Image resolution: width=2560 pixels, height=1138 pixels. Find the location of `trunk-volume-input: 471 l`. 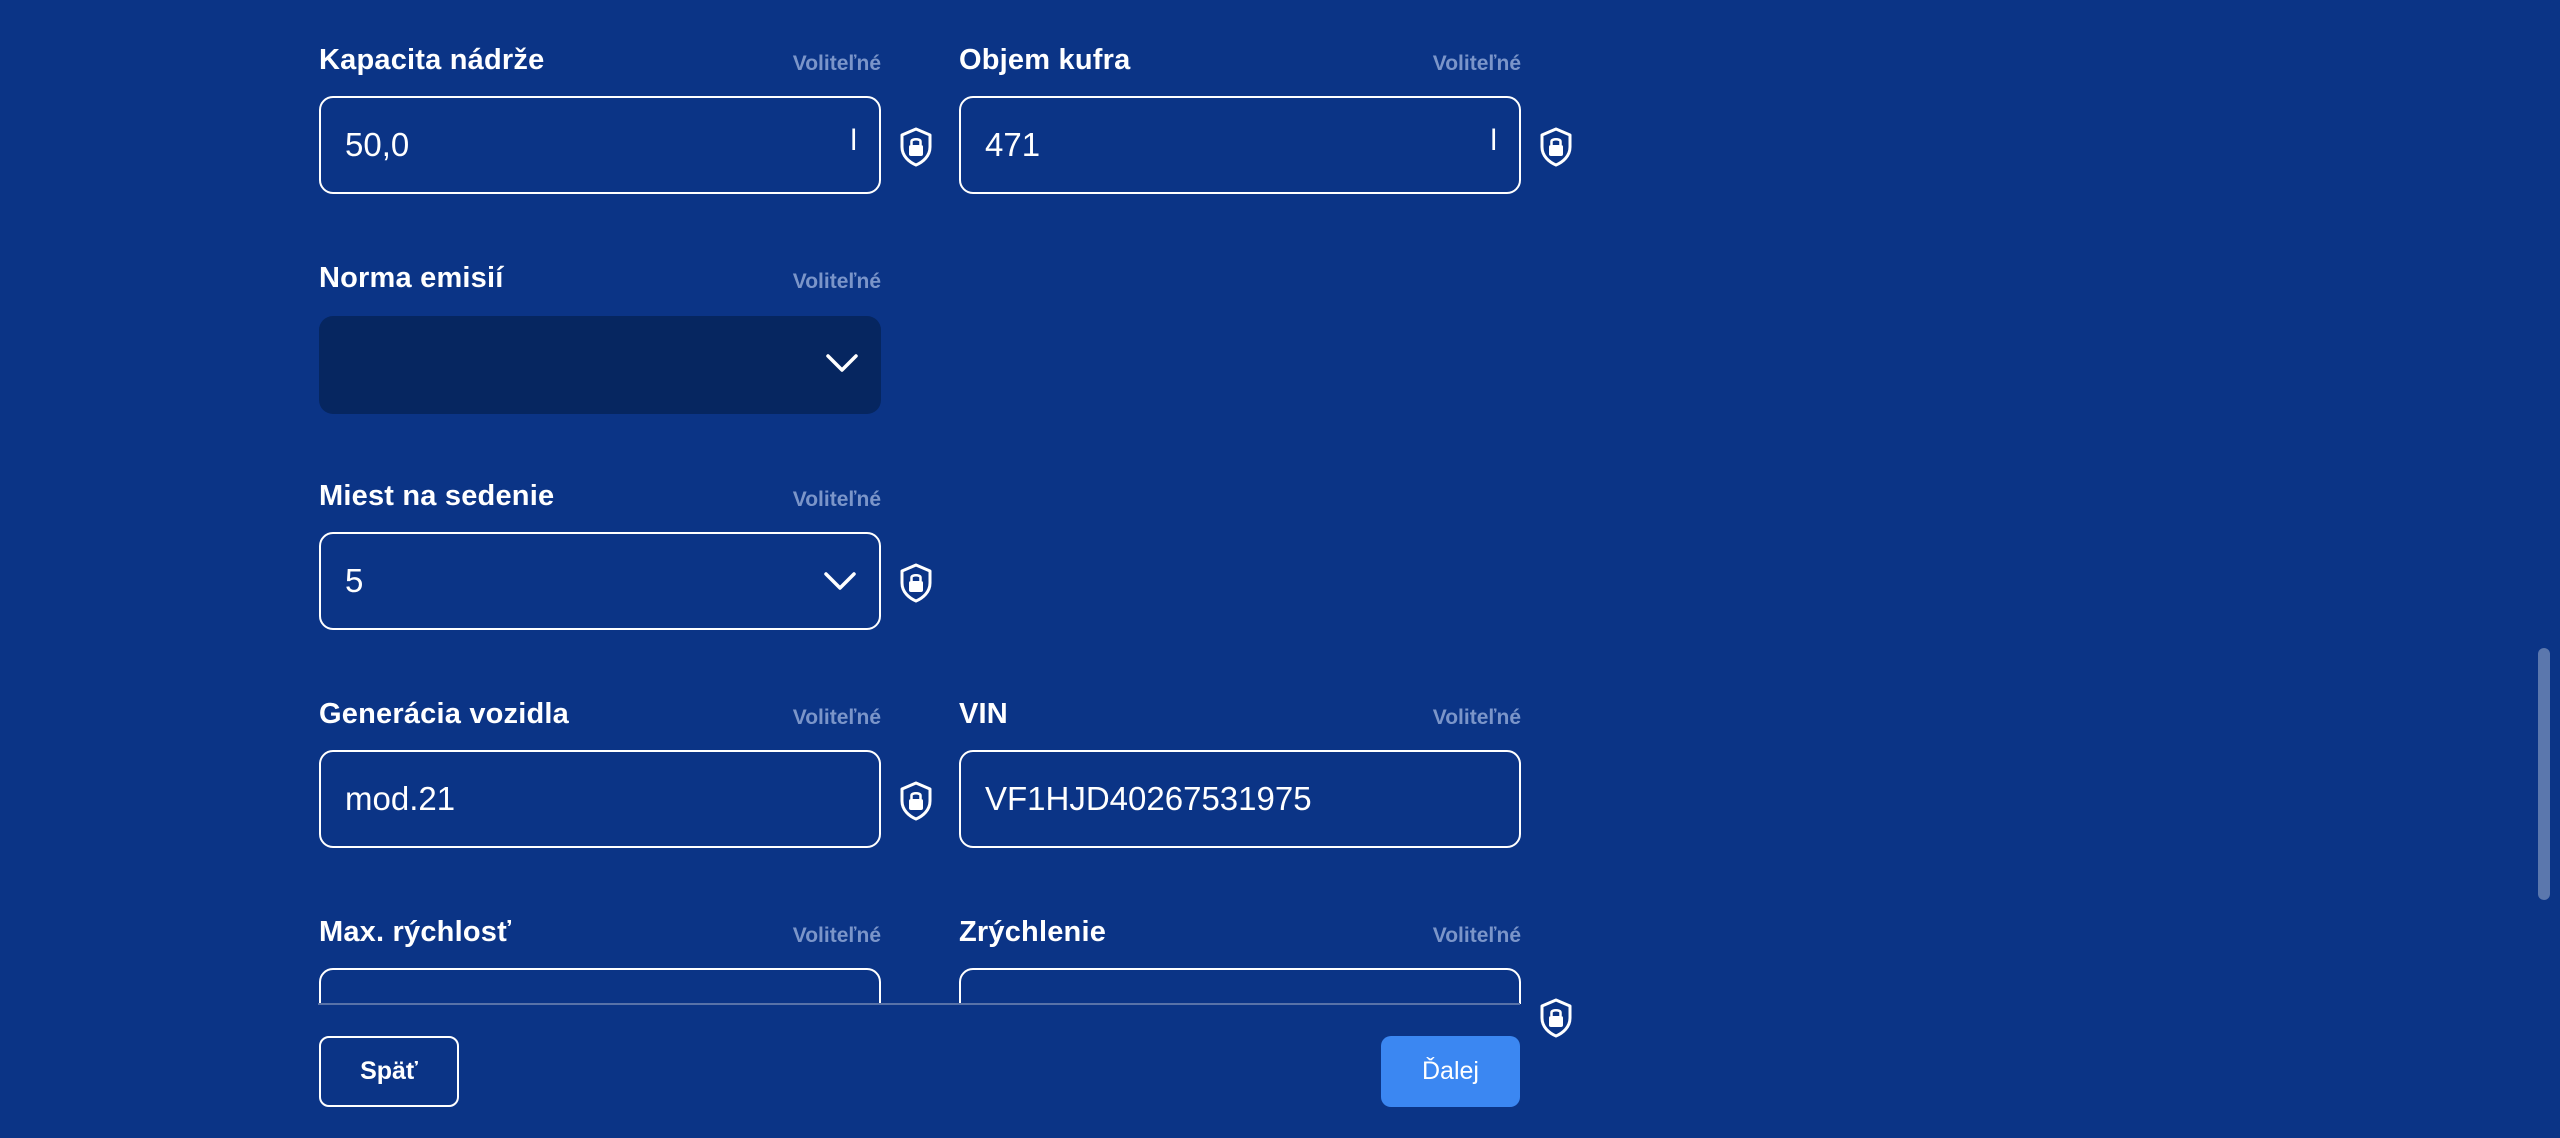

trunk-volume-input: 471 l is located at coordinates (1240, 145).